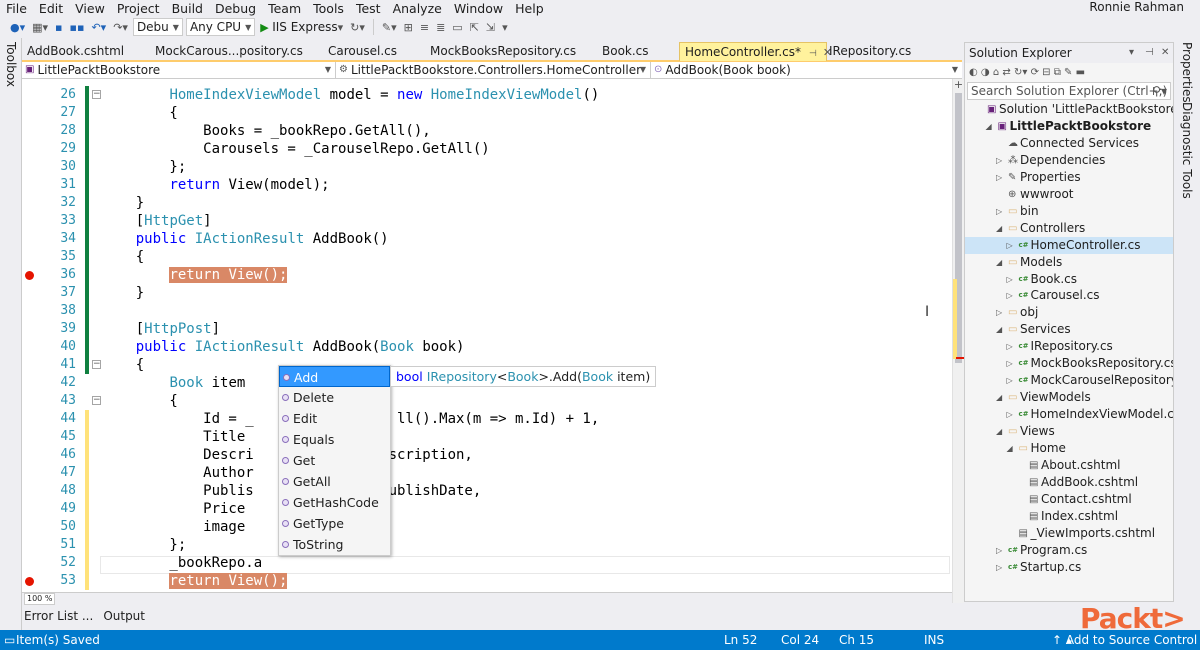 Image resolution: width=1200 pixels, height=650 pixels. What do you see at coordinates (226, 51) in the screenshot?
I see `tab-mockcarouselrepository: MockCarous...pository.cs` at bounding box center [226, 51].